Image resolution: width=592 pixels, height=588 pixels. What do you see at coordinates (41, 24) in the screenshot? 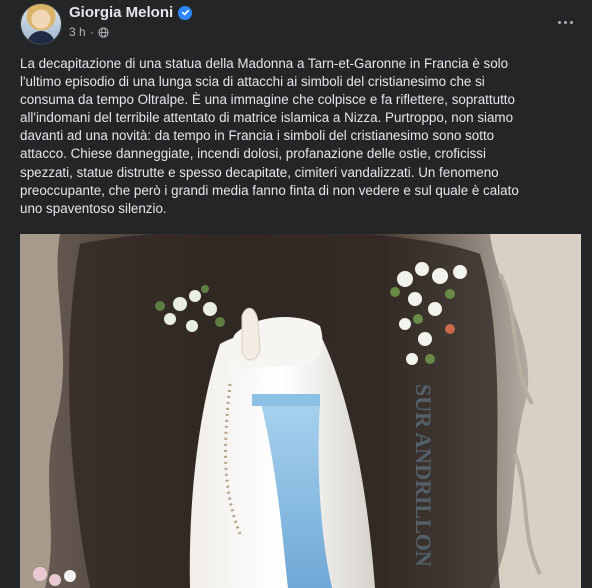
I see `author-avatar` at bounding box center [41, 24].